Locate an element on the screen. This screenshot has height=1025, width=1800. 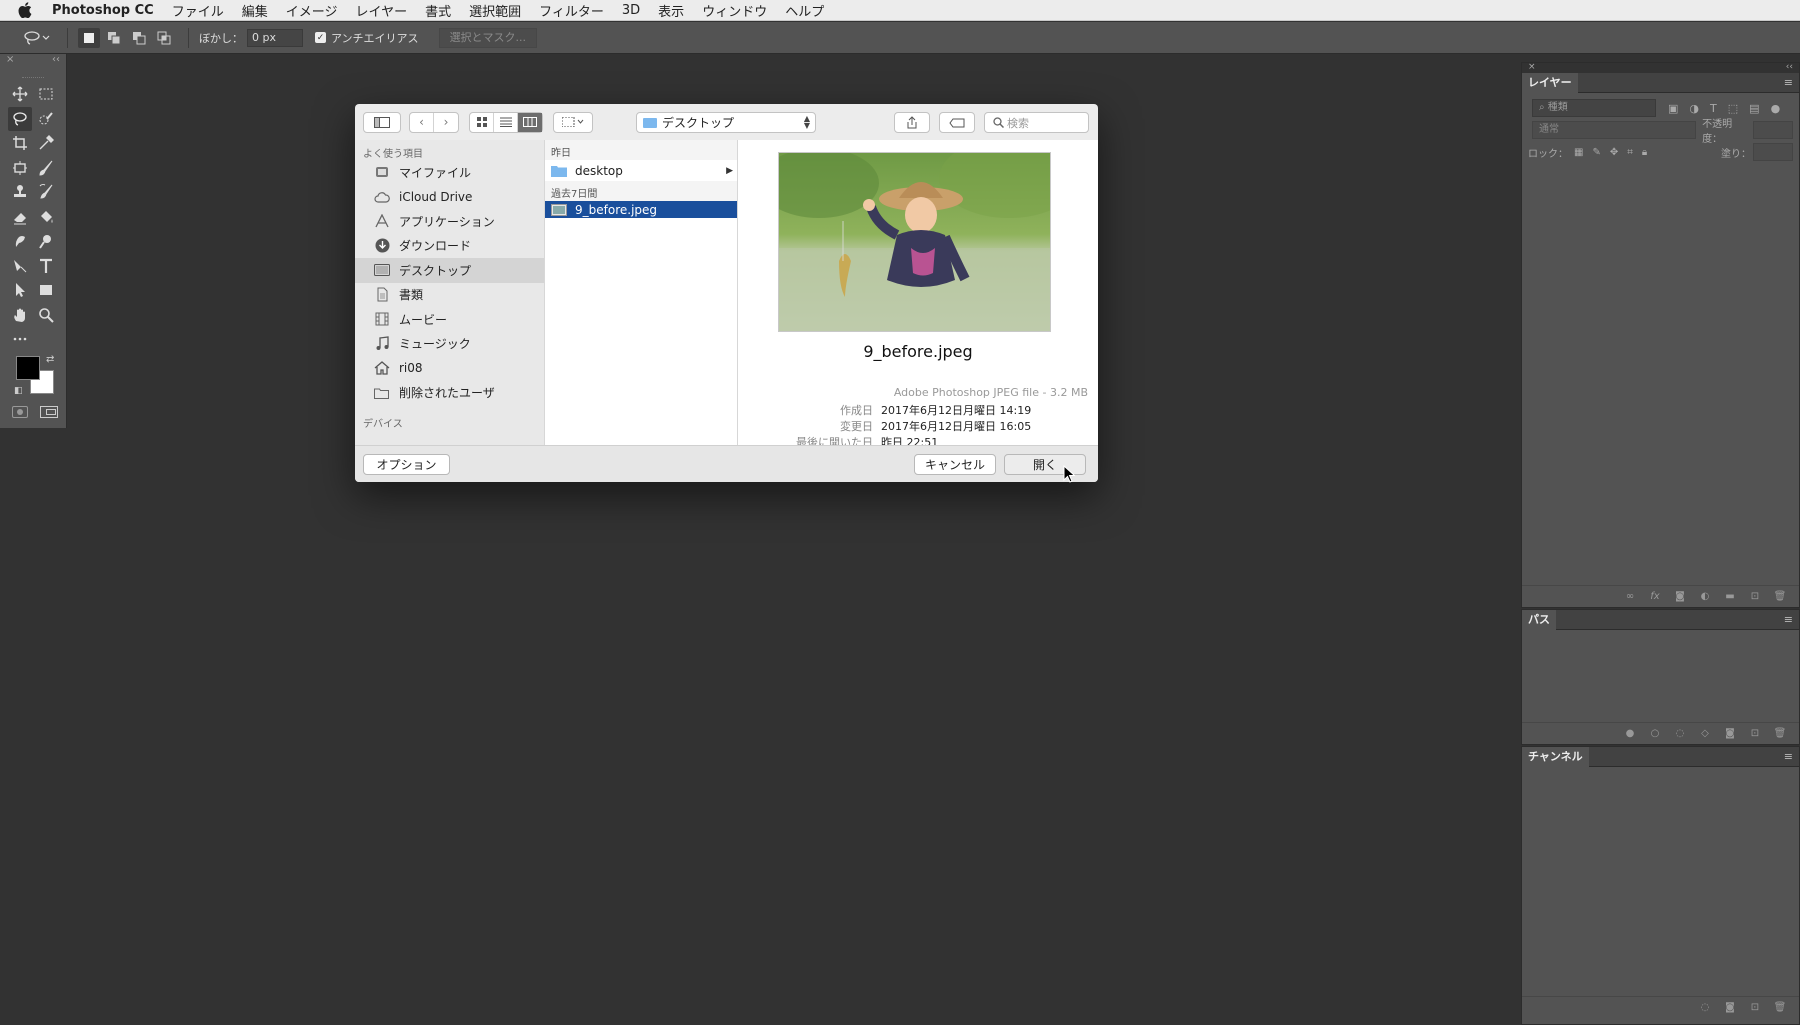
type-tool is located at coordinates (46, 266).